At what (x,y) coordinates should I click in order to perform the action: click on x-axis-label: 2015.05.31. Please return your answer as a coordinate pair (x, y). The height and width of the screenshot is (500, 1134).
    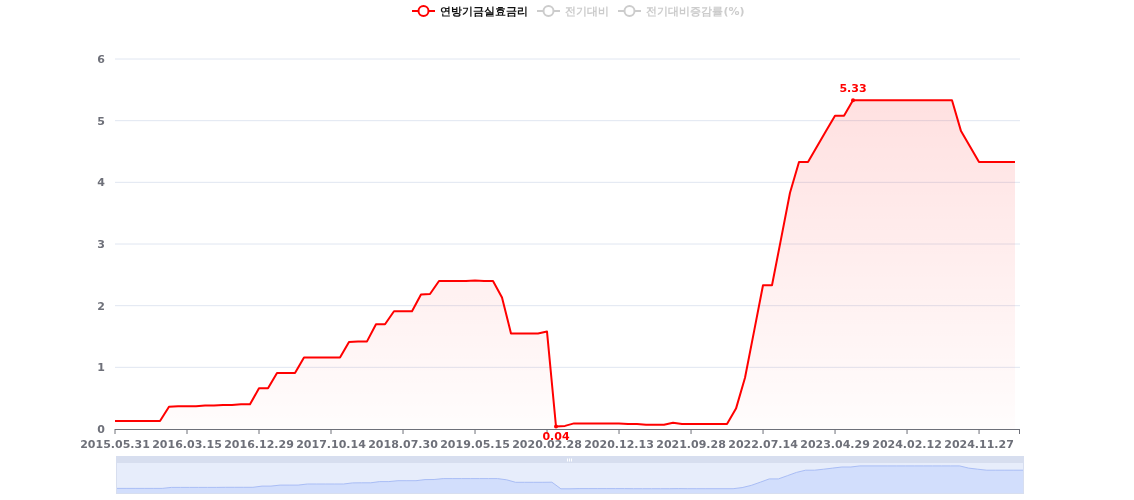
    Looking at the image, I should click on (115, 444).